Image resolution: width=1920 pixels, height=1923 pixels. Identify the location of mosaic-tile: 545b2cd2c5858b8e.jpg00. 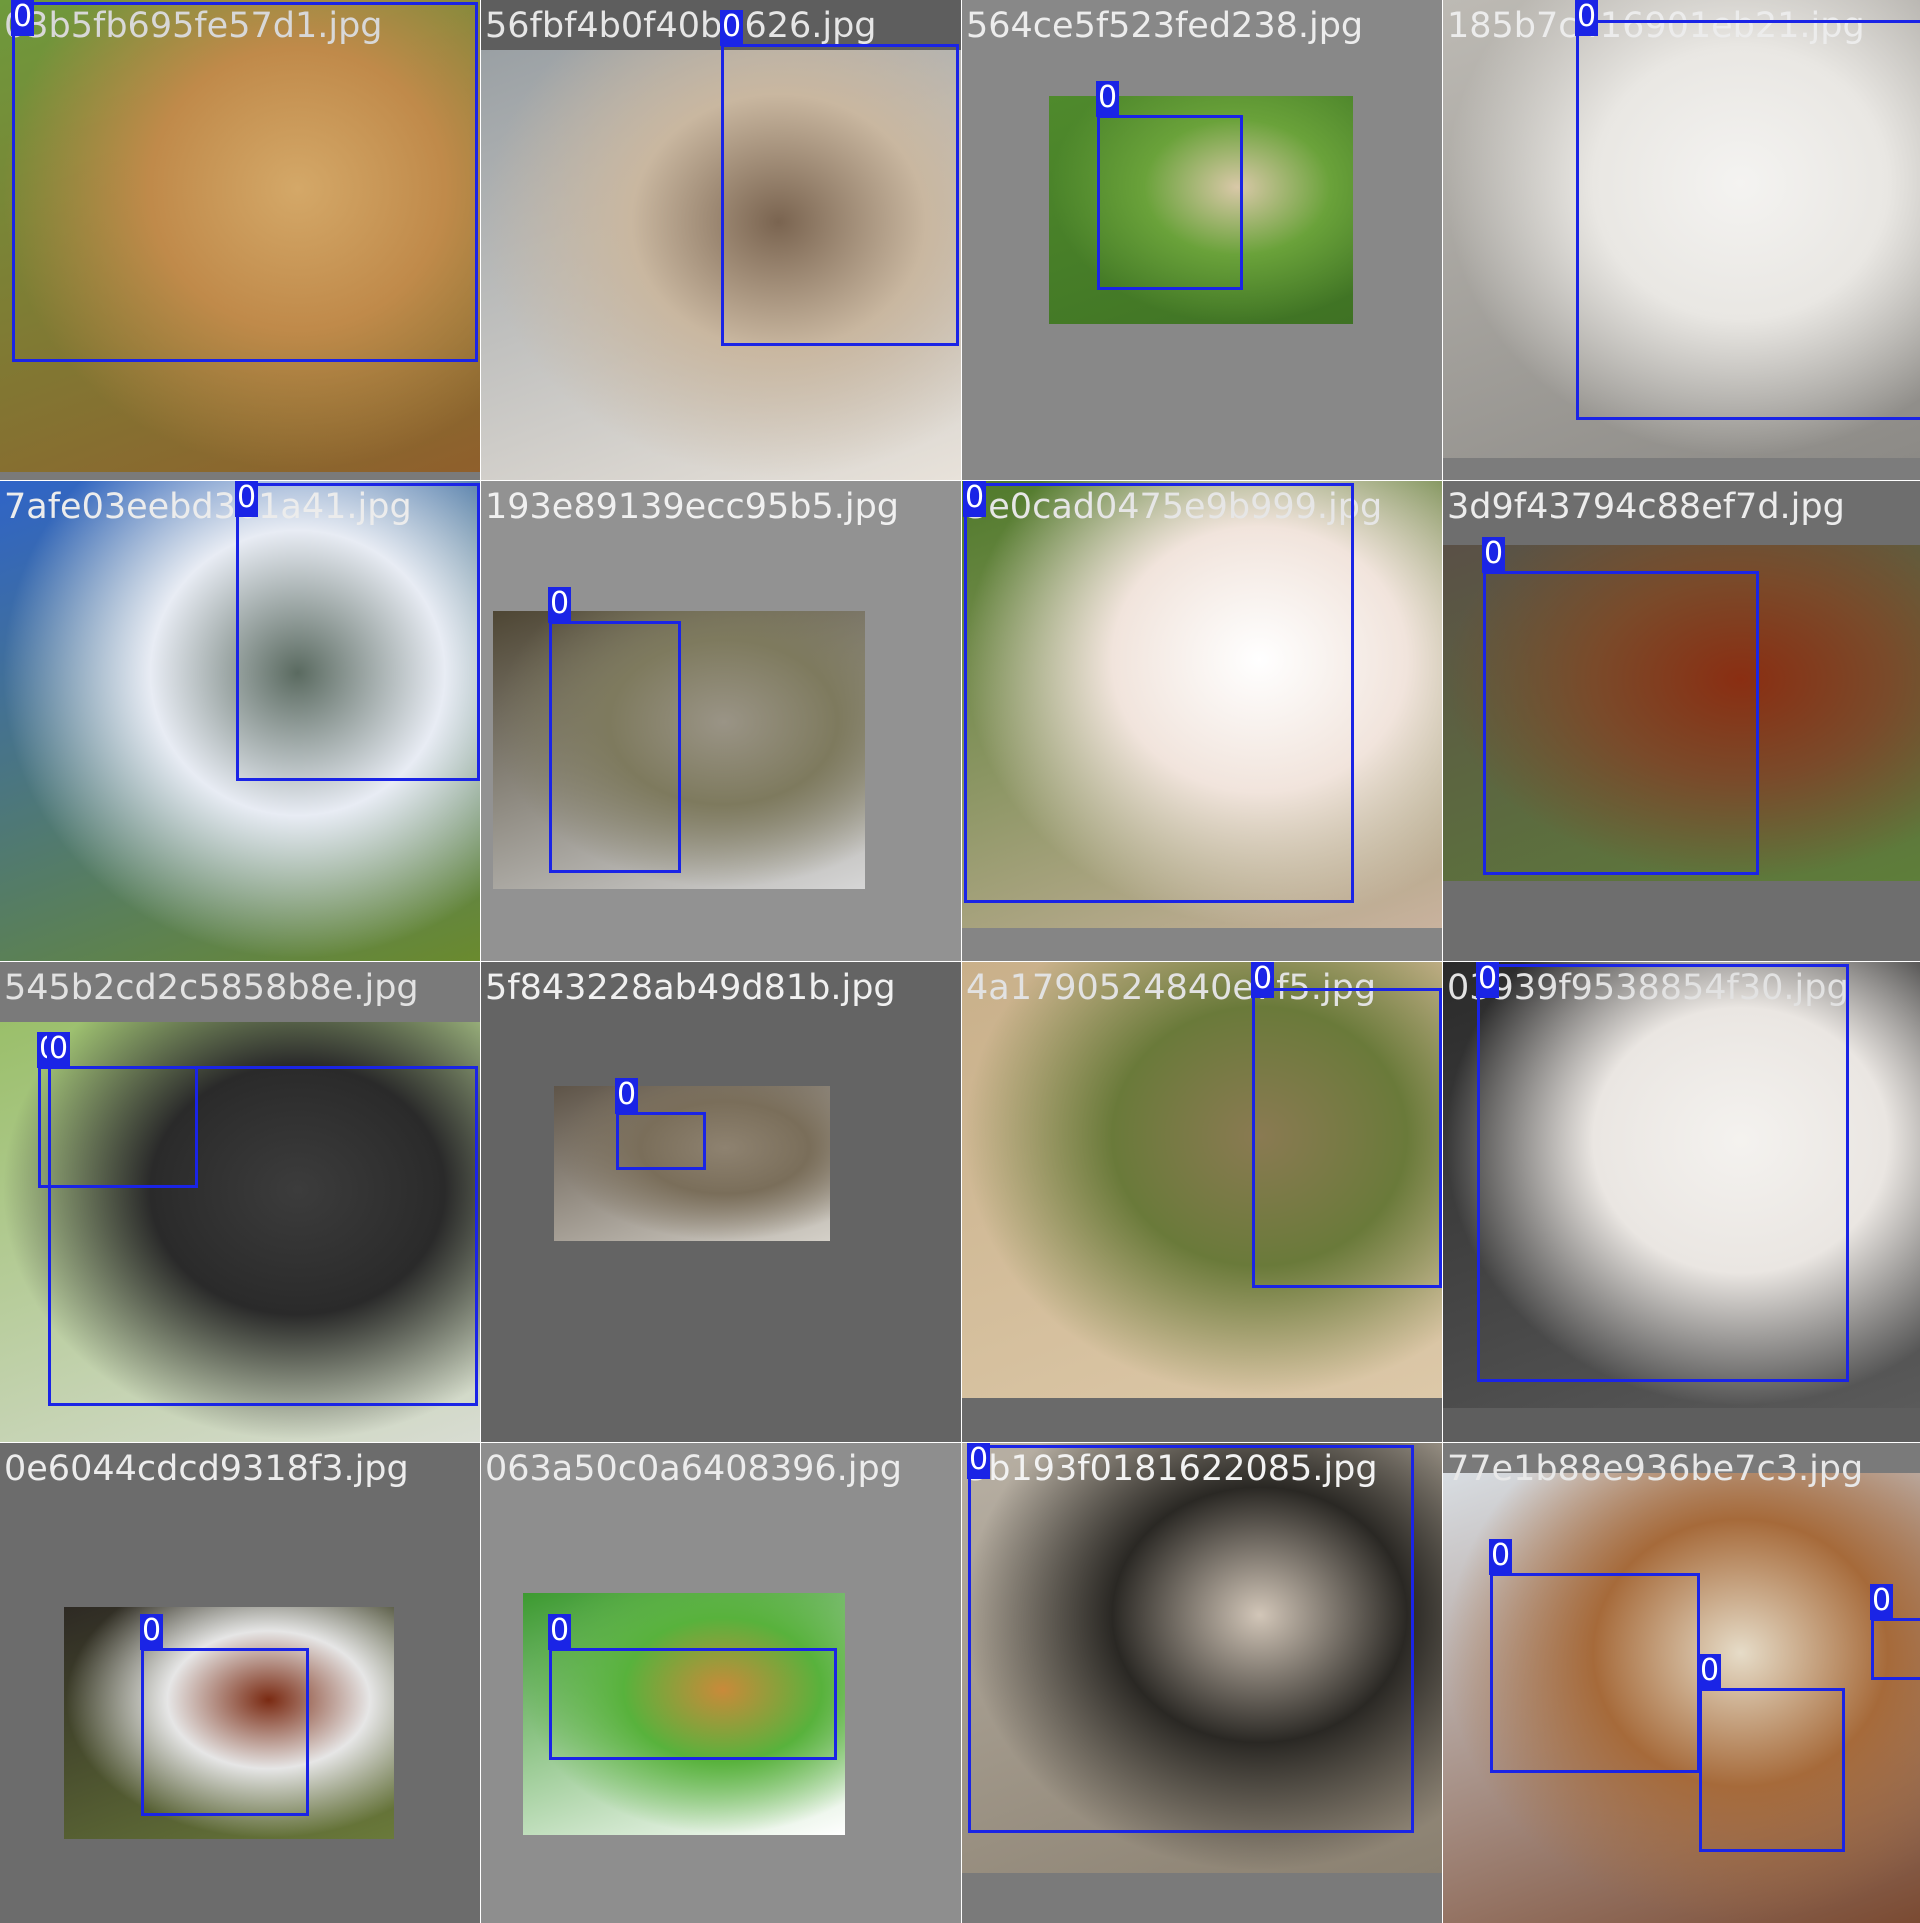
(240, 1202).